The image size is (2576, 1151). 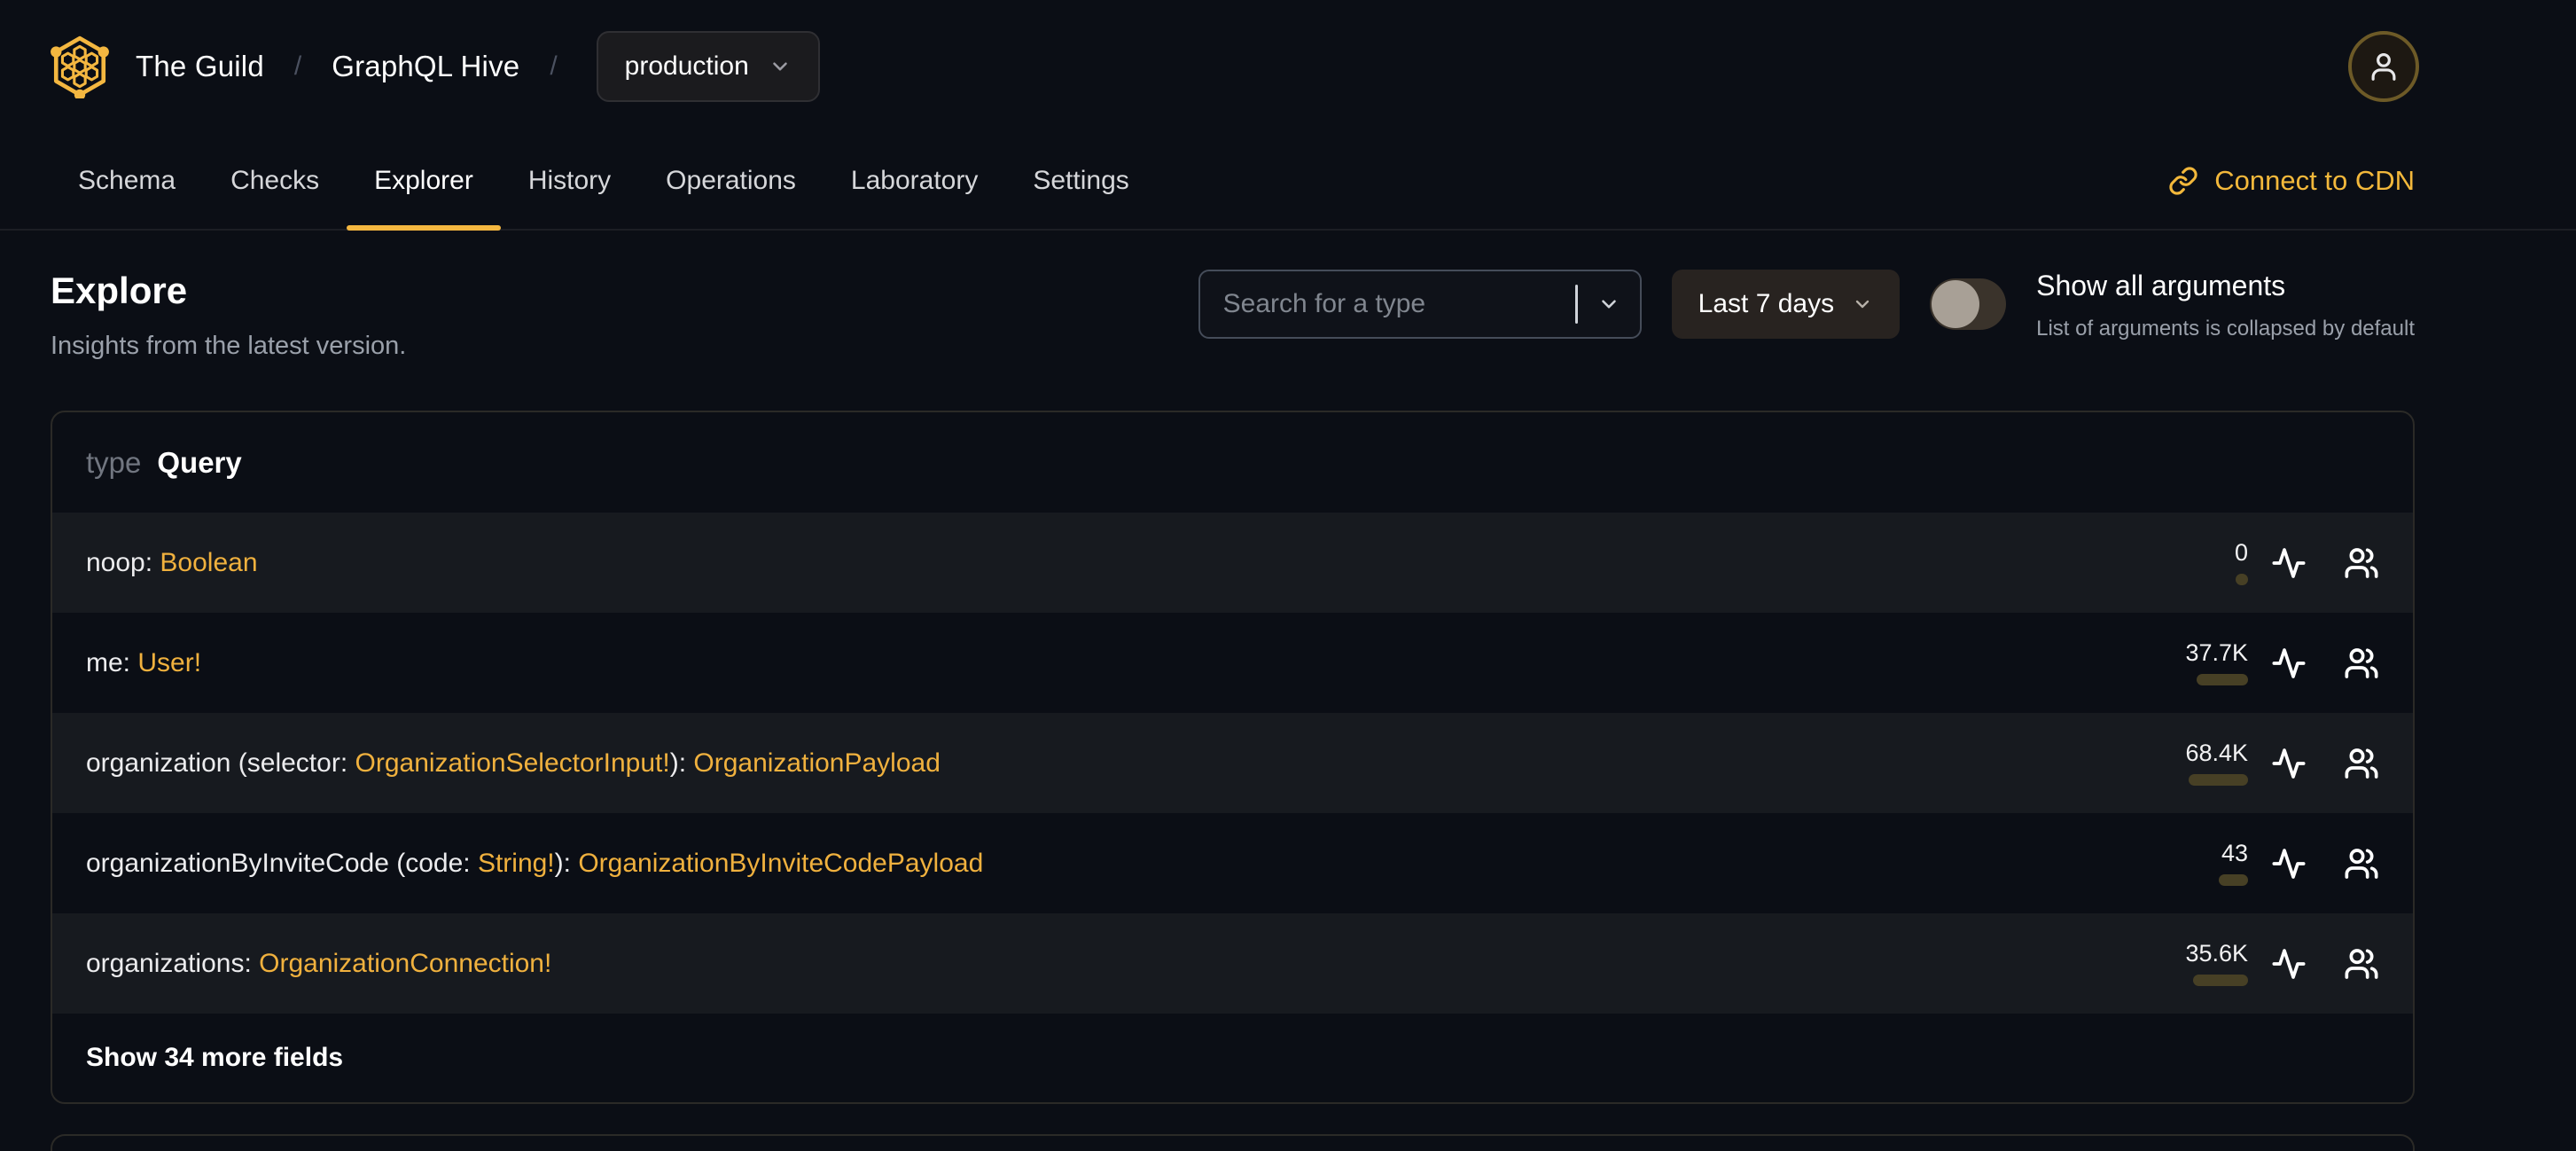 I want to click on field-name-text: noop:, so click(x=123, y=562).